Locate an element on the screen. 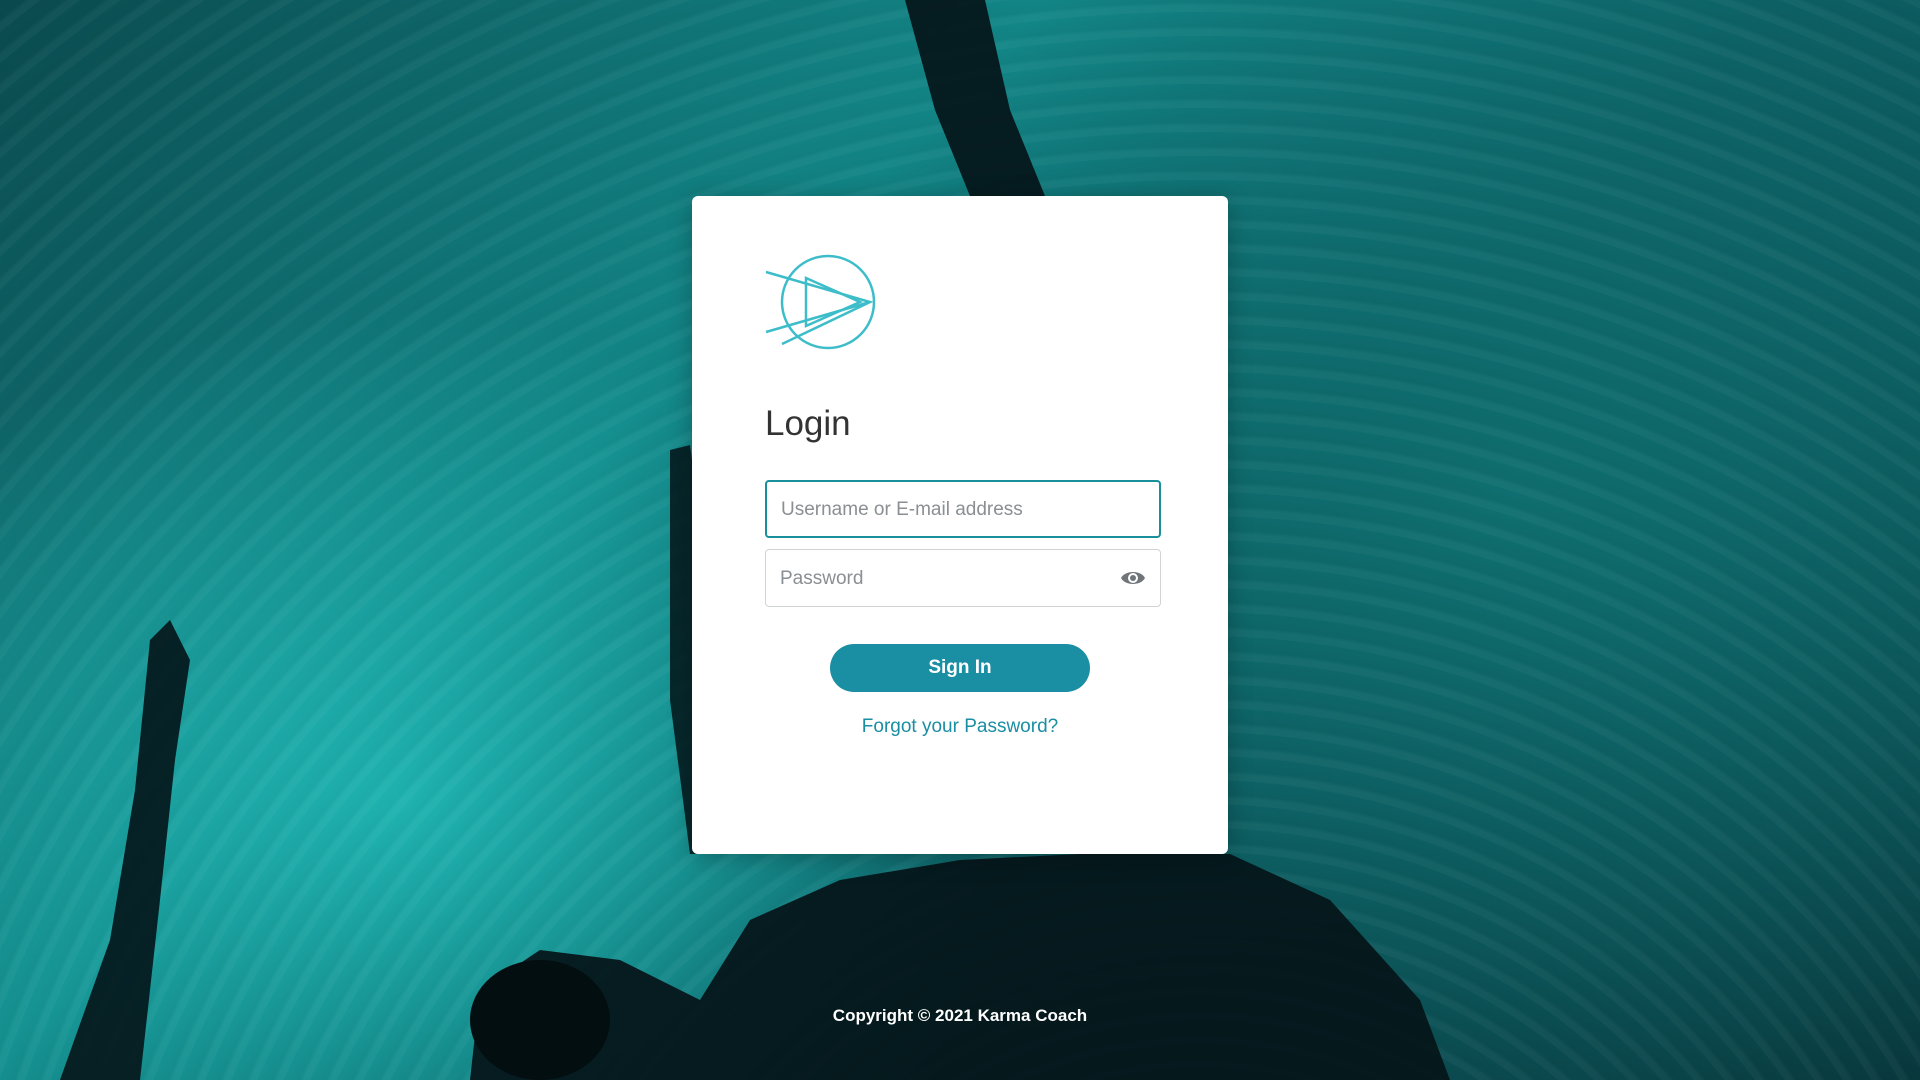 This screenshot has width=1920, height=1080. password-field is located at coordinates (963, 578).